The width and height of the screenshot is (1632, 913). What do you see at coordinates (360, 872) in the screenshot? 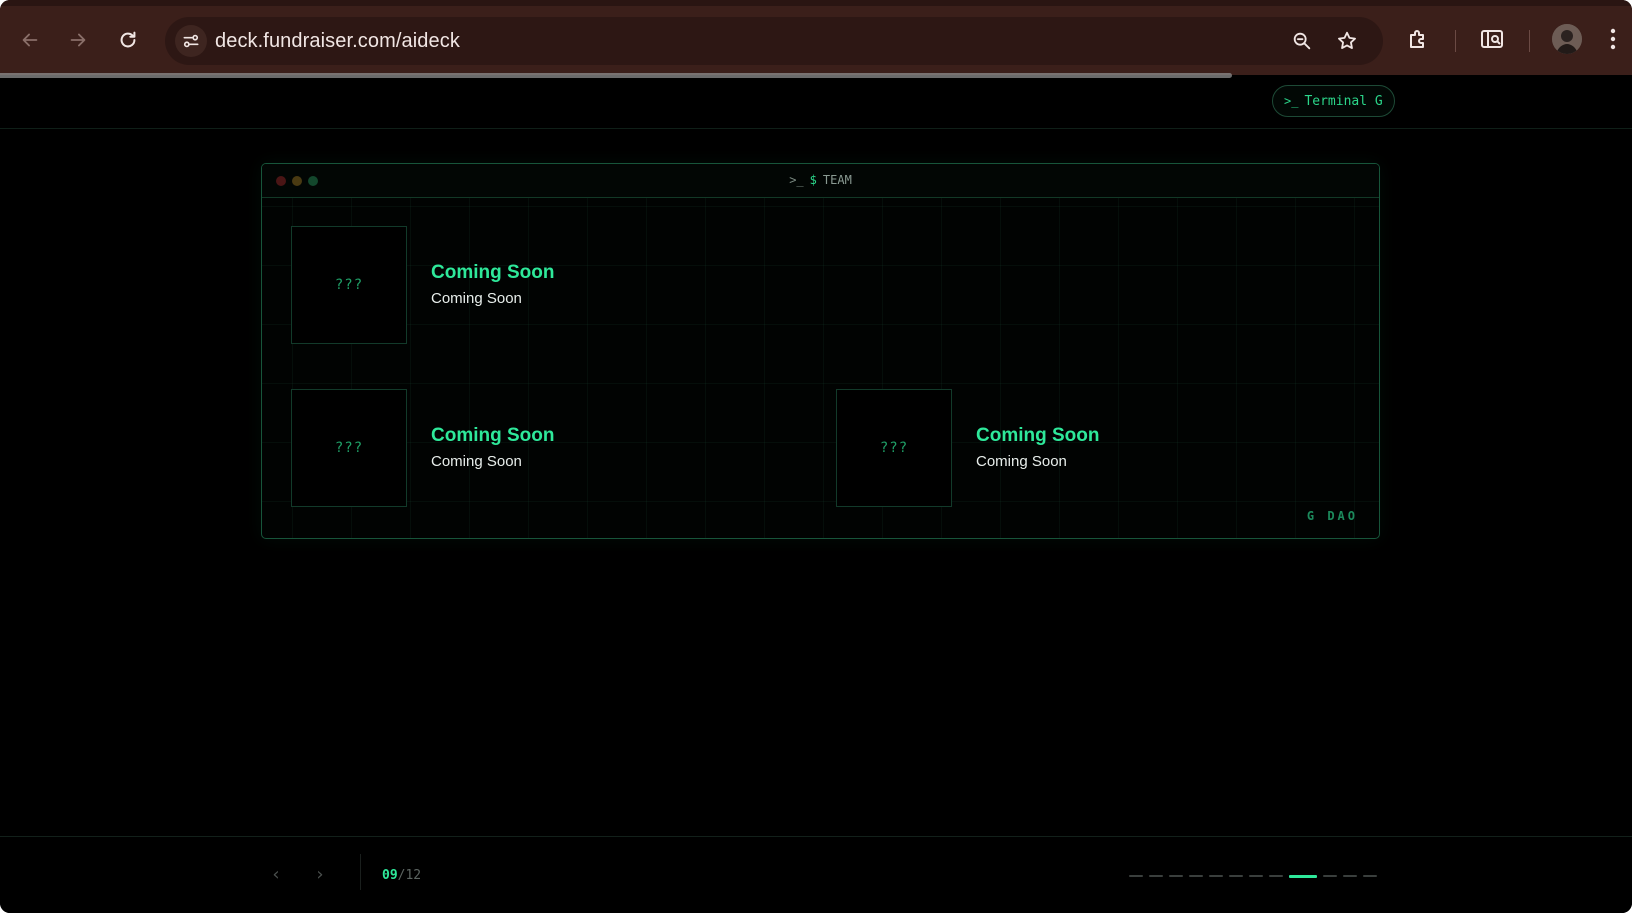
I see `pager-divider` at bounding box center [360, 872].